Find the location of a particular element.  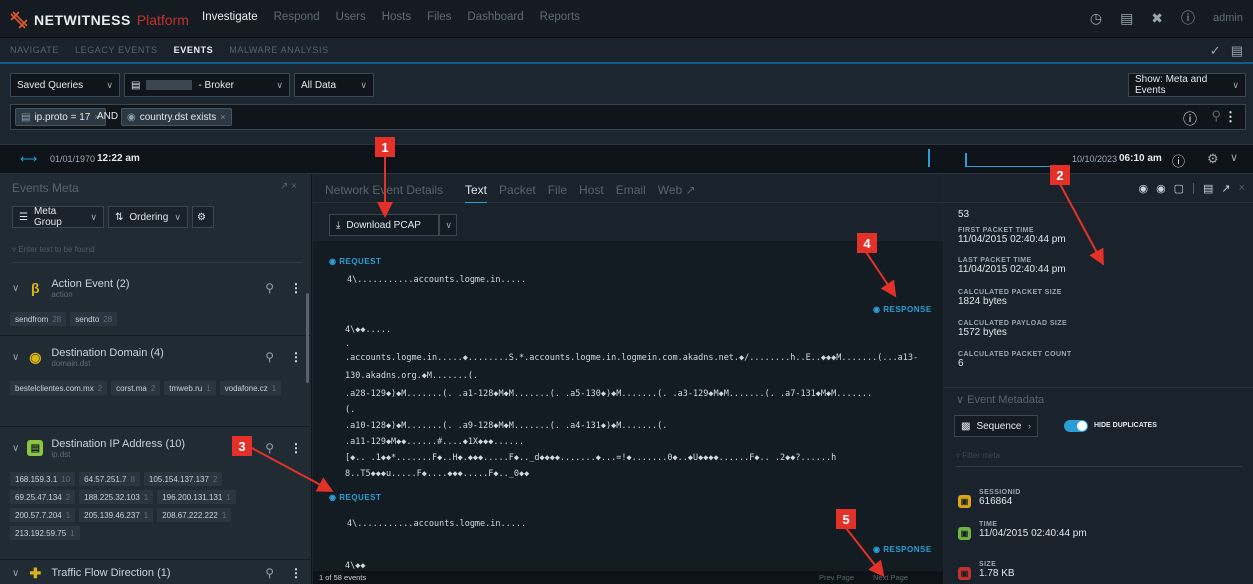

callout-5: 5 is located at coordinates (846, 519).